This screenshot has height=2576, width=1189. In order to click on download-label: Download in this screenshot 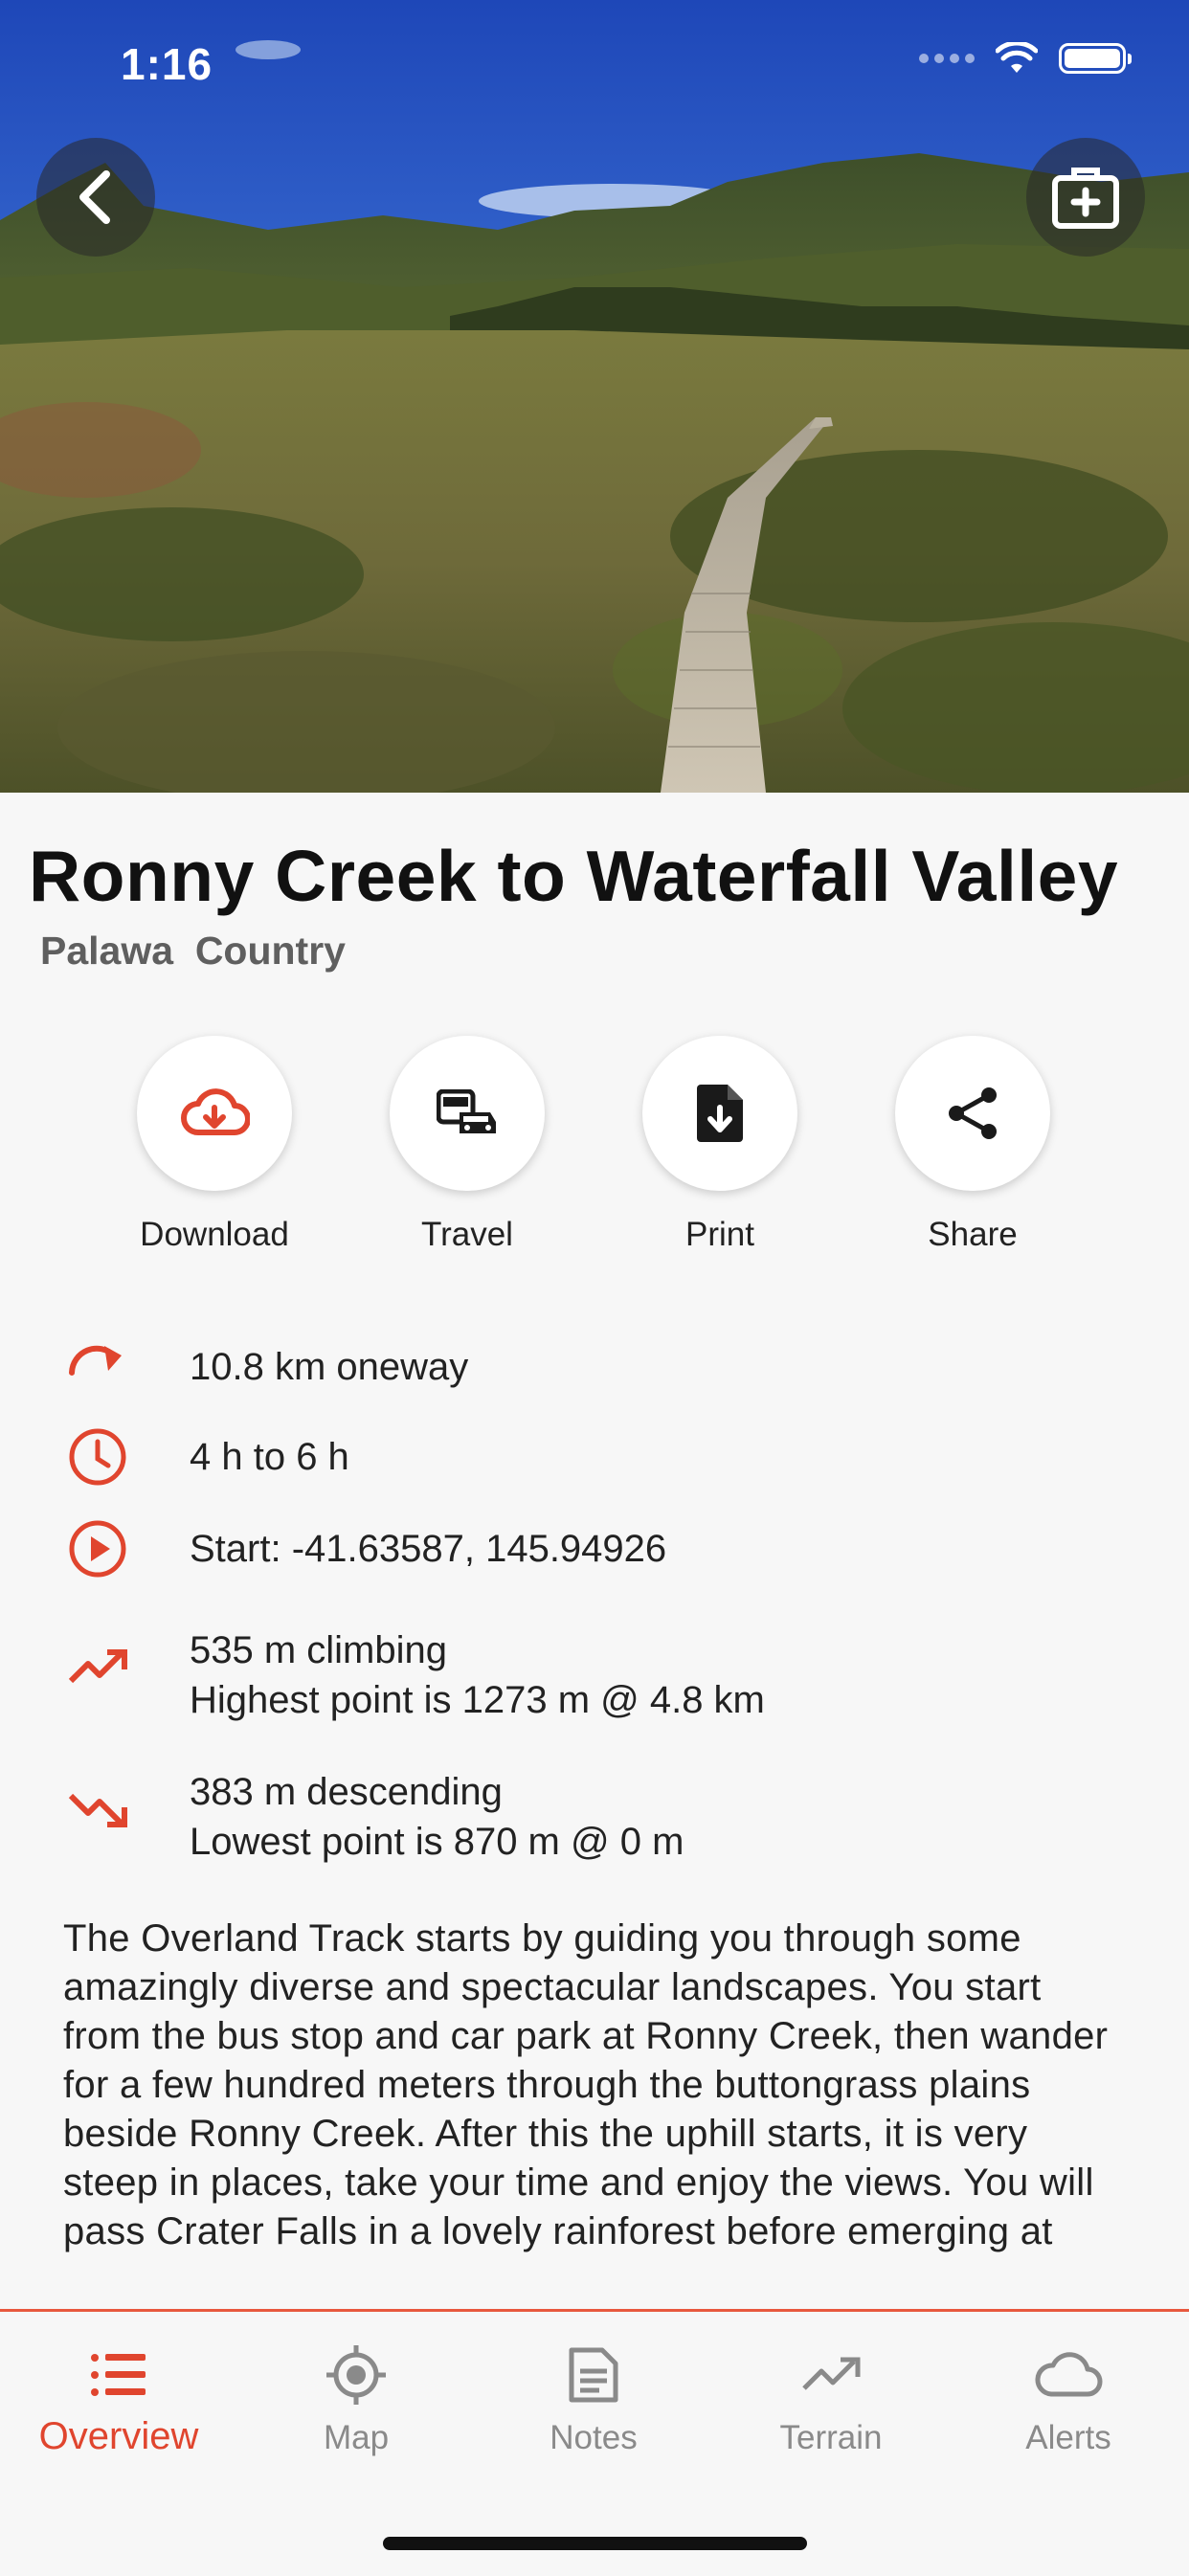, I will do `click(214, 1234)`.